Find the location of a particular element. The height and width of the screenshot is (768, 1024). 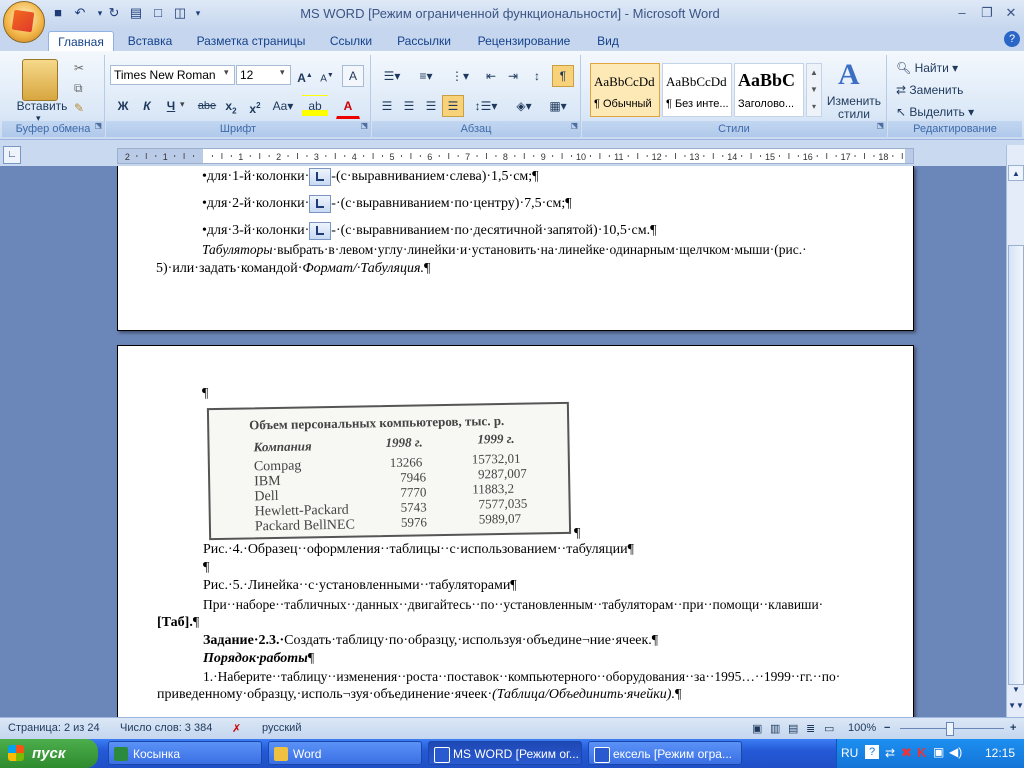

customize-qat-icon: ▾ is located at coordinates (198, 13).